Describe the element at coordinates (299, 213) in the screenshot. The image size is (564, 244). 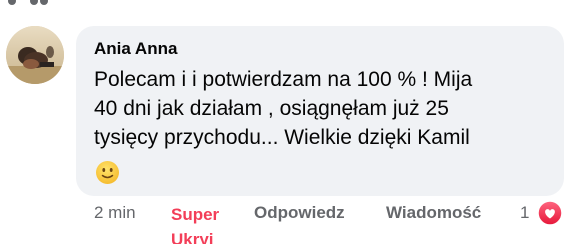
I see `reply-button: Odpowiedz` at that location.